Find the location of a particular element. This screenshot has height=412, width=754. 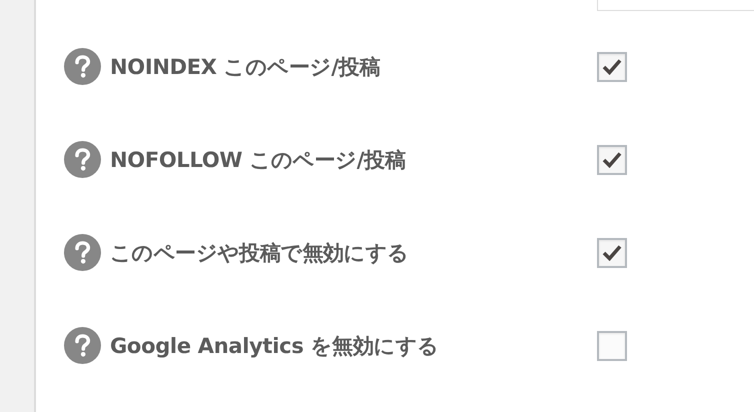

option-label: NOFOLLOW このページ/投稿 is located at coordinates (258, 160).